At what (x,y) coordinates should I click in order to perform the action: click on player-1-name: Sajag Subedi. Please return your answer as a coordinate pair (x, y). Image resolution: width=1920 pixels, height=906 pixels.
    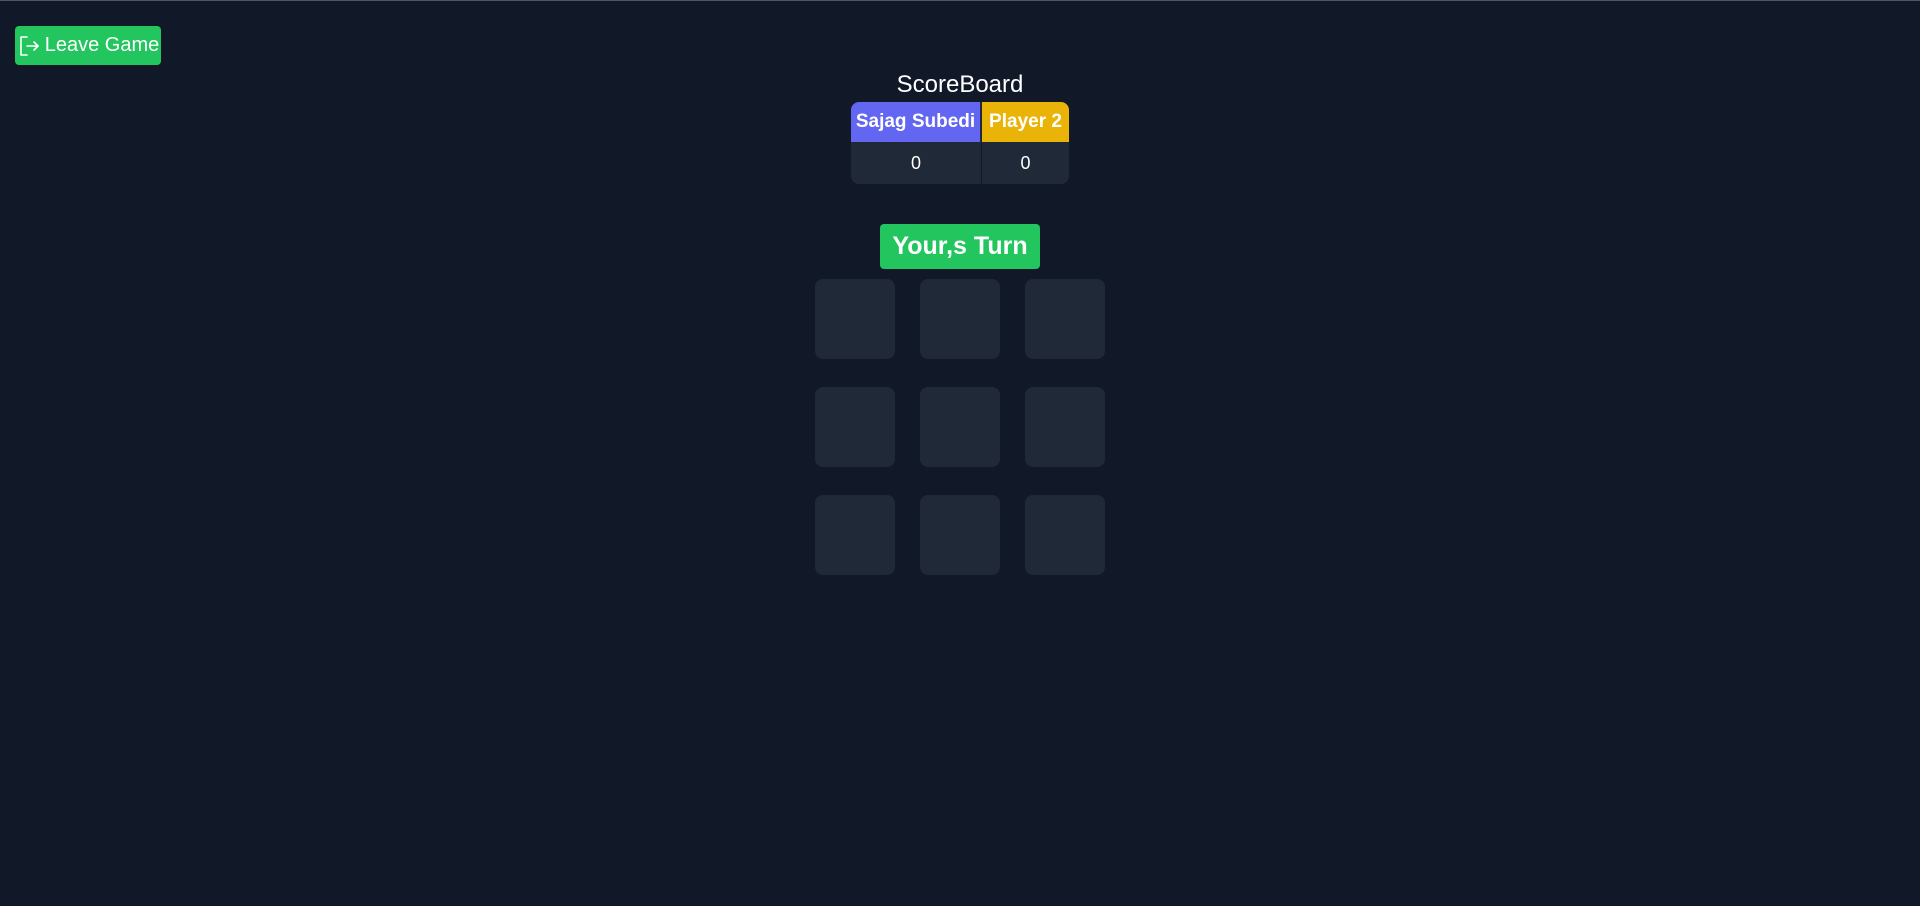
    Looking at the image, I should click on (916, 122).